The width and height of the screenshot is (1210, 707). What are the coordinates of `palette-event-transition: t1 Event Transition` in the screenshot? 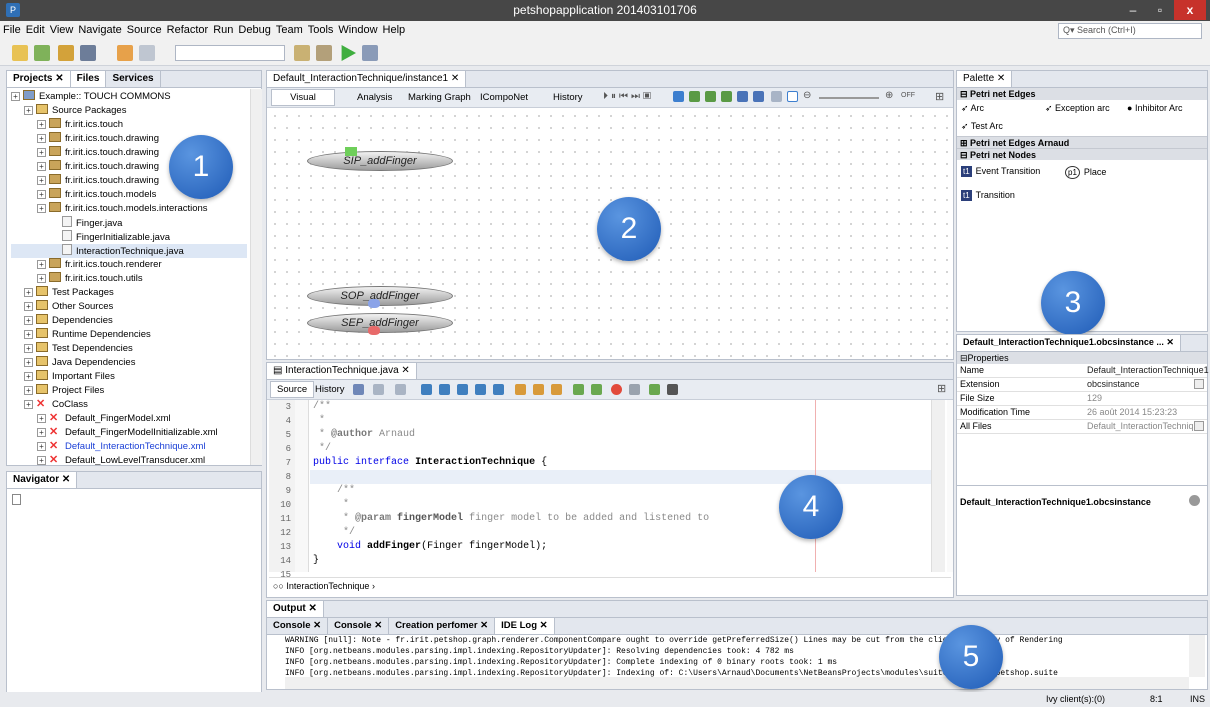 It's located at (1000, 171).